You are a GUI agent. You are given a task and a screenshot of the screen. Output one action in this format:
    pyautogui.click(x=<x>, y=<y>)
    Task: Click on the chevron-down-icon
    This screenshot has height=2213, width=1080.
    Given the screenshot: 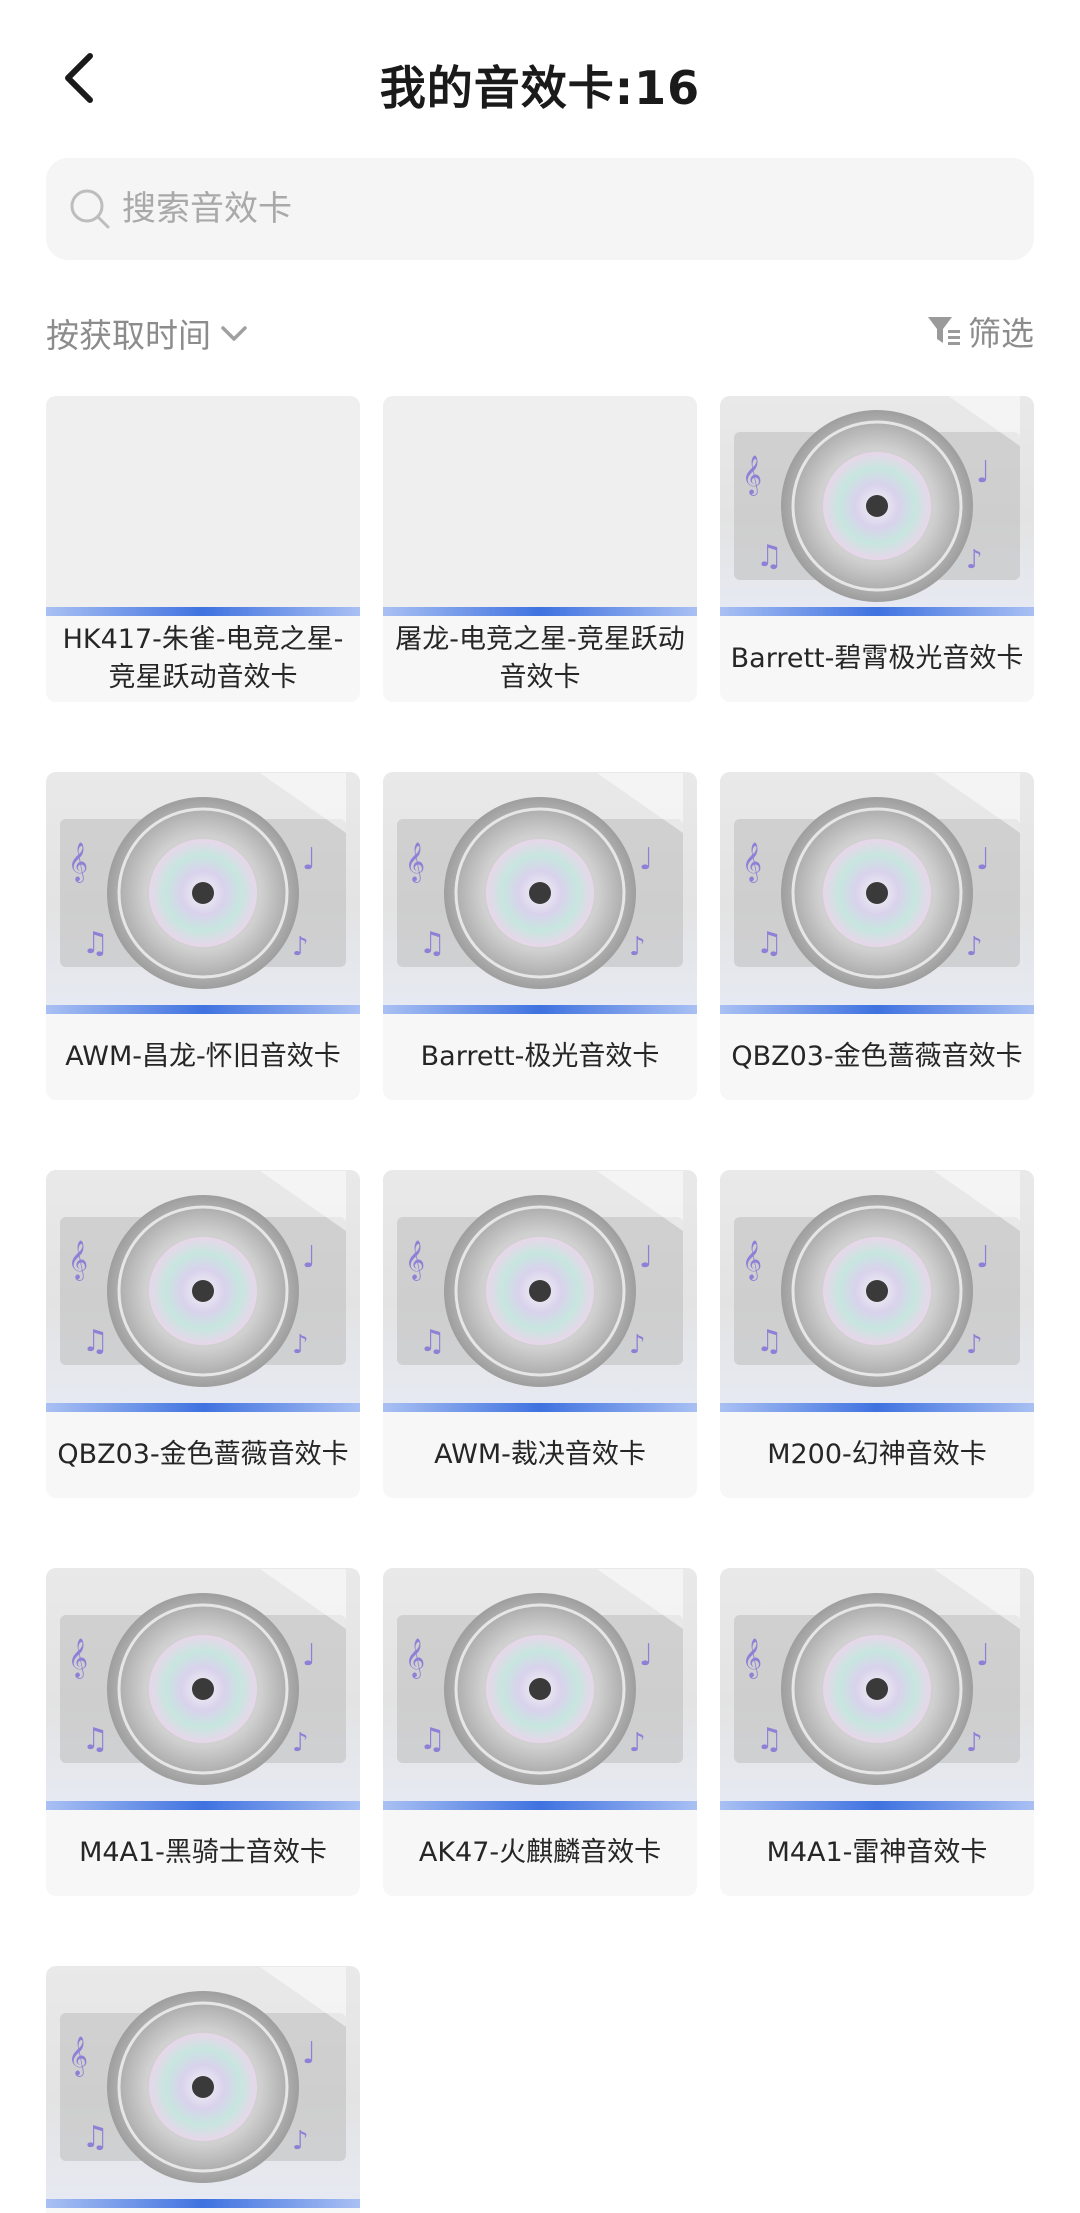 What is the action you would take?
    pyautogui.click(x=234, y=333)
    